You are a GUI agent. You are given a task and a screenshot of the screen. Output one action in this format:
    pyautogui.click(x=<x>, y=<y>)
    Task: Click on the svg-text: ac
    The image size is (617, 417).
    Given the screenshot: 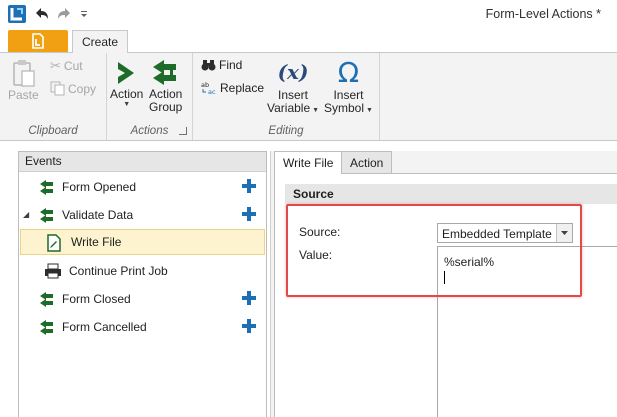 What is the action you would take?
    pyautogui.click(x=212, y=91)
    